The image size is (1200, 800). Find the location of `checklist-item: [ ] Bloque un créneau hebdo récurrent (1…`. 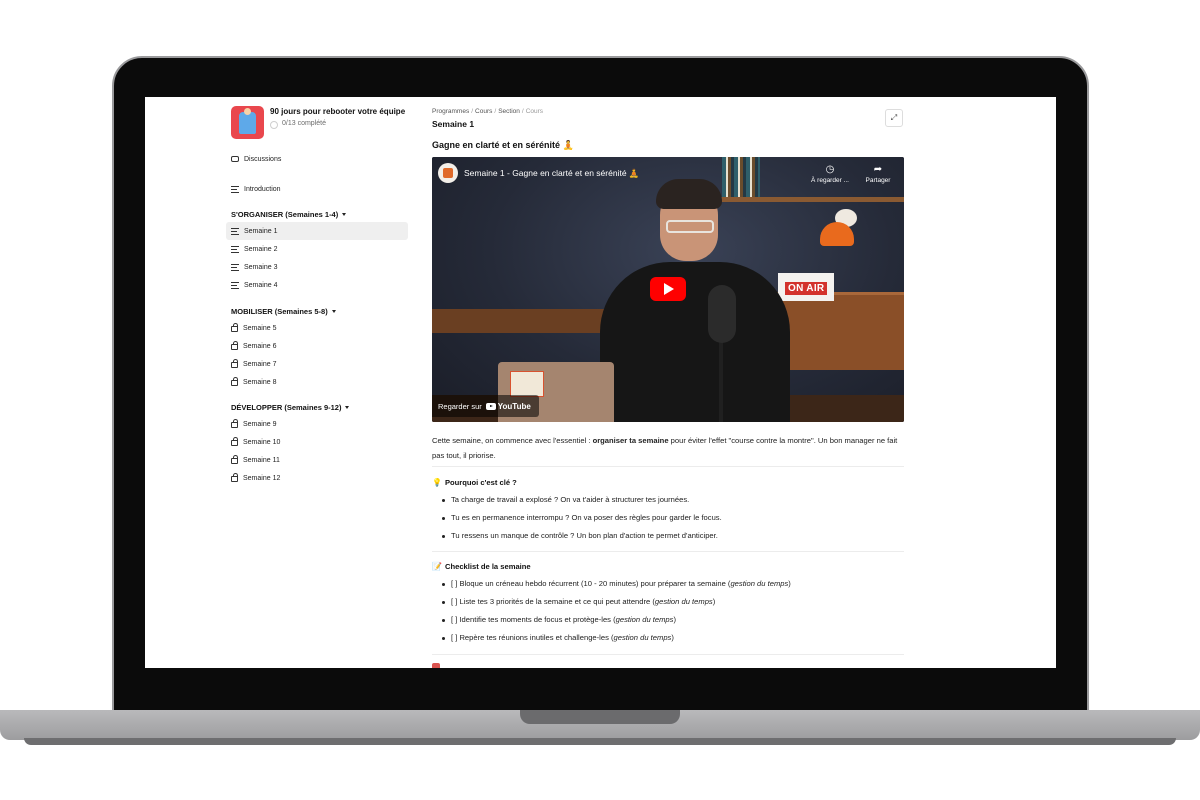

checklist-item: [ ] Bloque un créneau hebdo récurrent (1… is located at coordinates (616, 584).